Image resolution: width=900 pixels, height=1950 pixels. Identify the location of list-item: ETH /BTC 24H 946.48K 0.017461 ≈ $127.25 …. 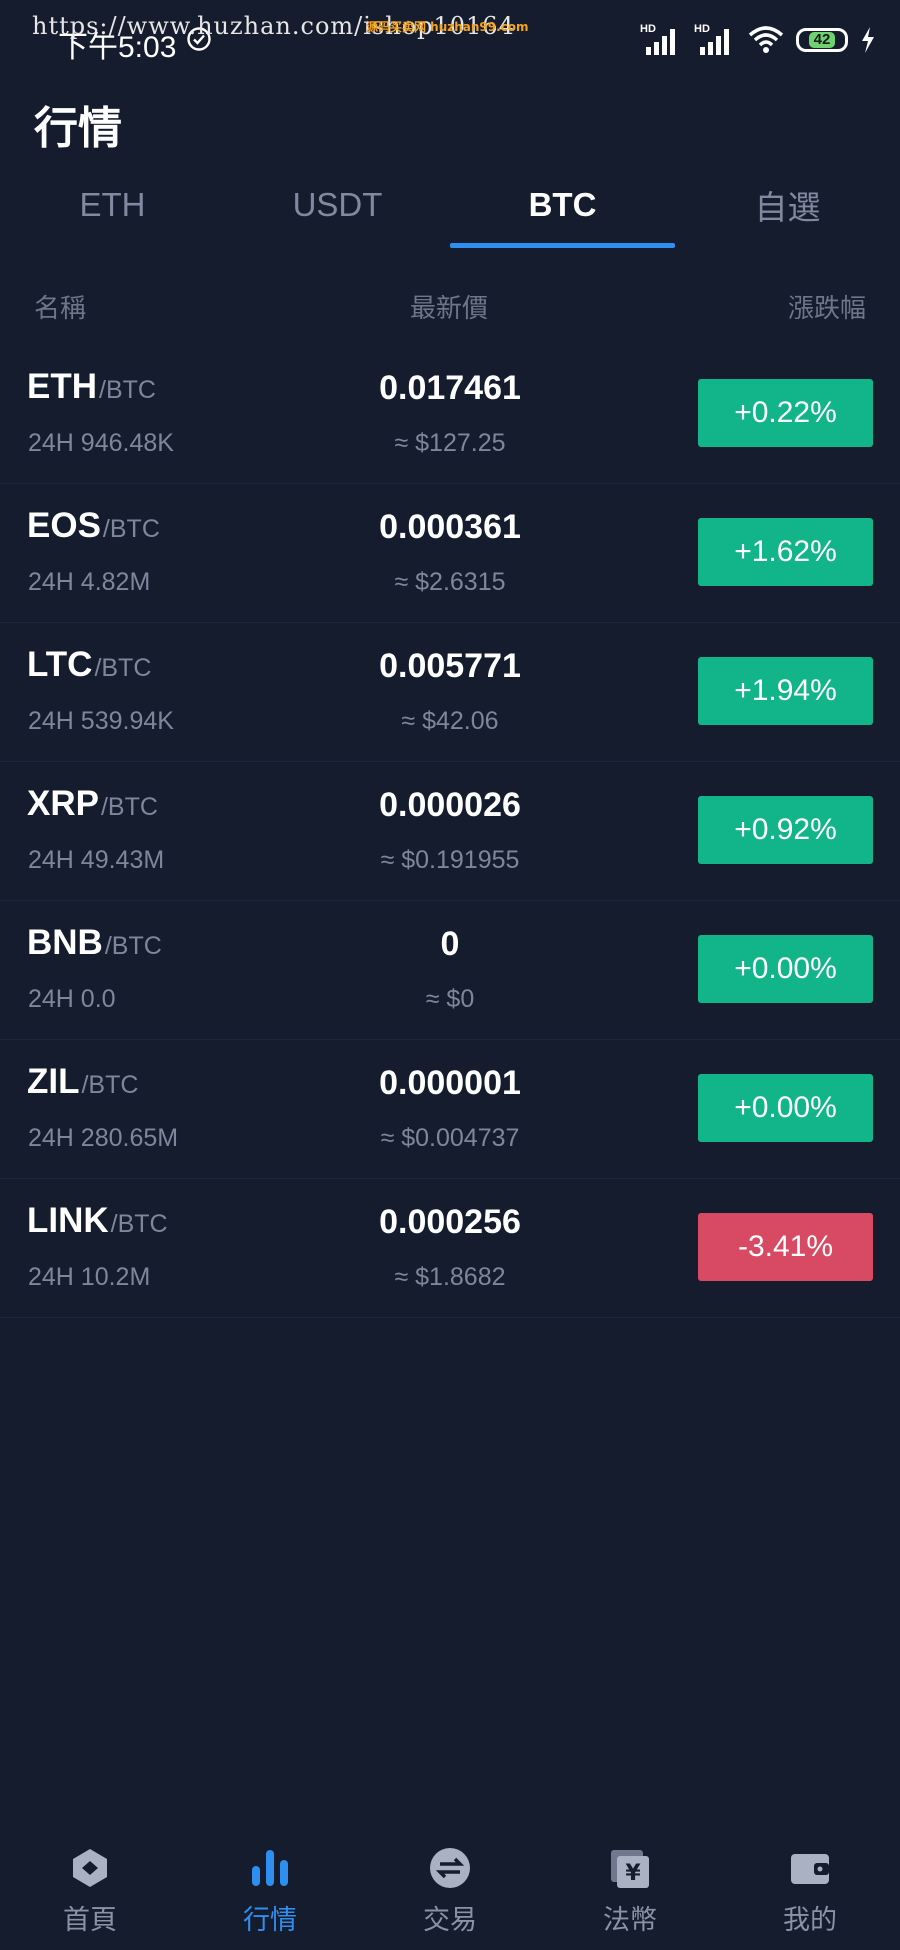
(450, 414).